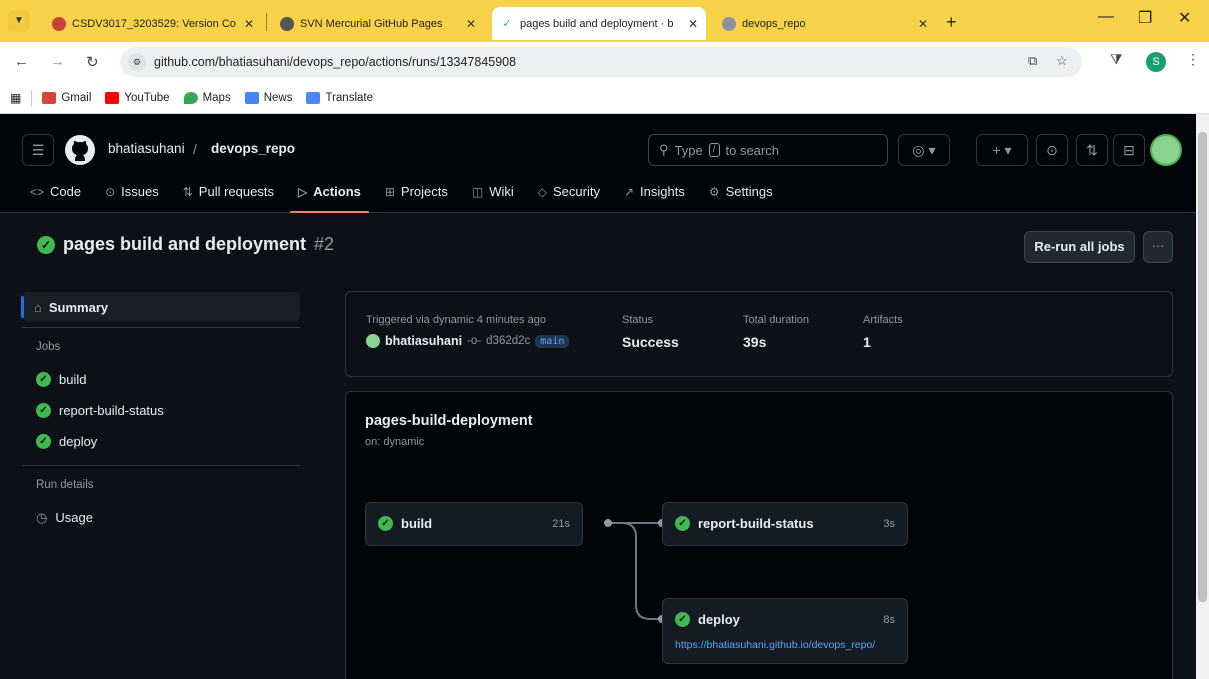 The width and height of the screenshot is (1209, 679). I want to click on github-logo-icon, so click(80, 150).